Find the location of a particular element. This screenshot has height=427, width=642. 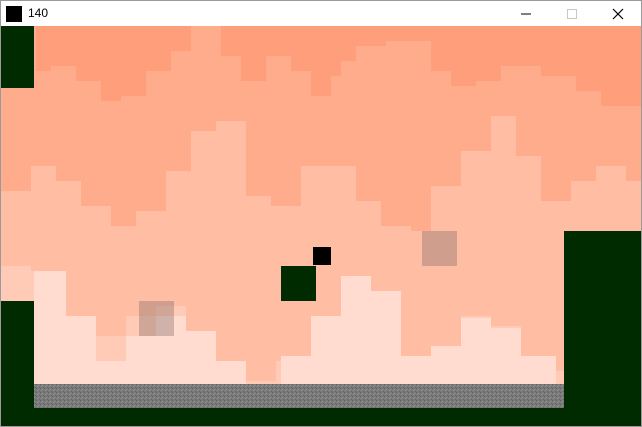

maximize-icon is located at coordinates (572, 13).